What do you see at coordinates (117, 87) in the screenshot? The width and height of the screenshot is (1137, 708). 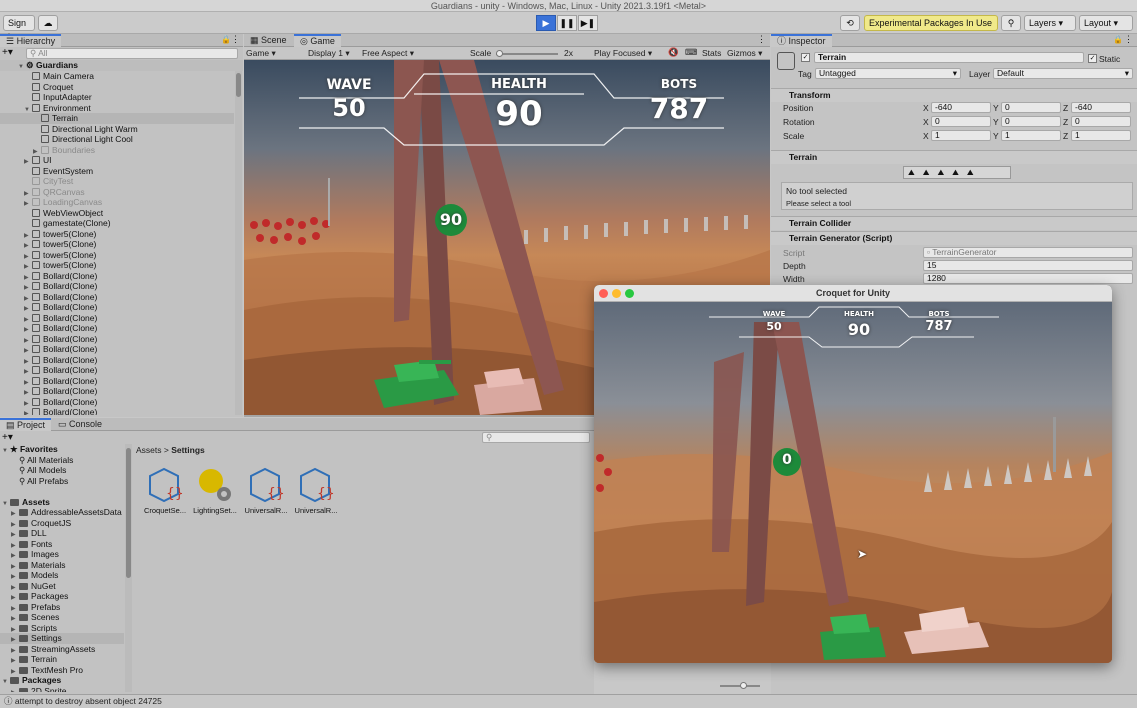 I see `hierarchy-item: Croquet` at bounding box center [117, 87].